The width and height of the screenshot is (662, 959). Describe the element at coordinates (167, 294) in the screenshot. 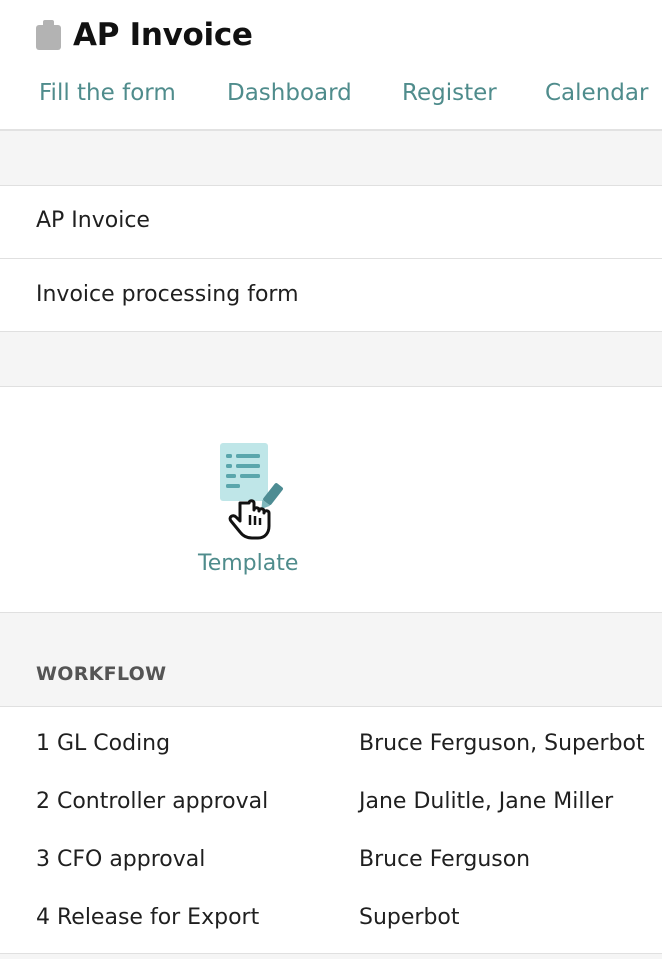

I see `form-description: Invoice processing form` at that location.